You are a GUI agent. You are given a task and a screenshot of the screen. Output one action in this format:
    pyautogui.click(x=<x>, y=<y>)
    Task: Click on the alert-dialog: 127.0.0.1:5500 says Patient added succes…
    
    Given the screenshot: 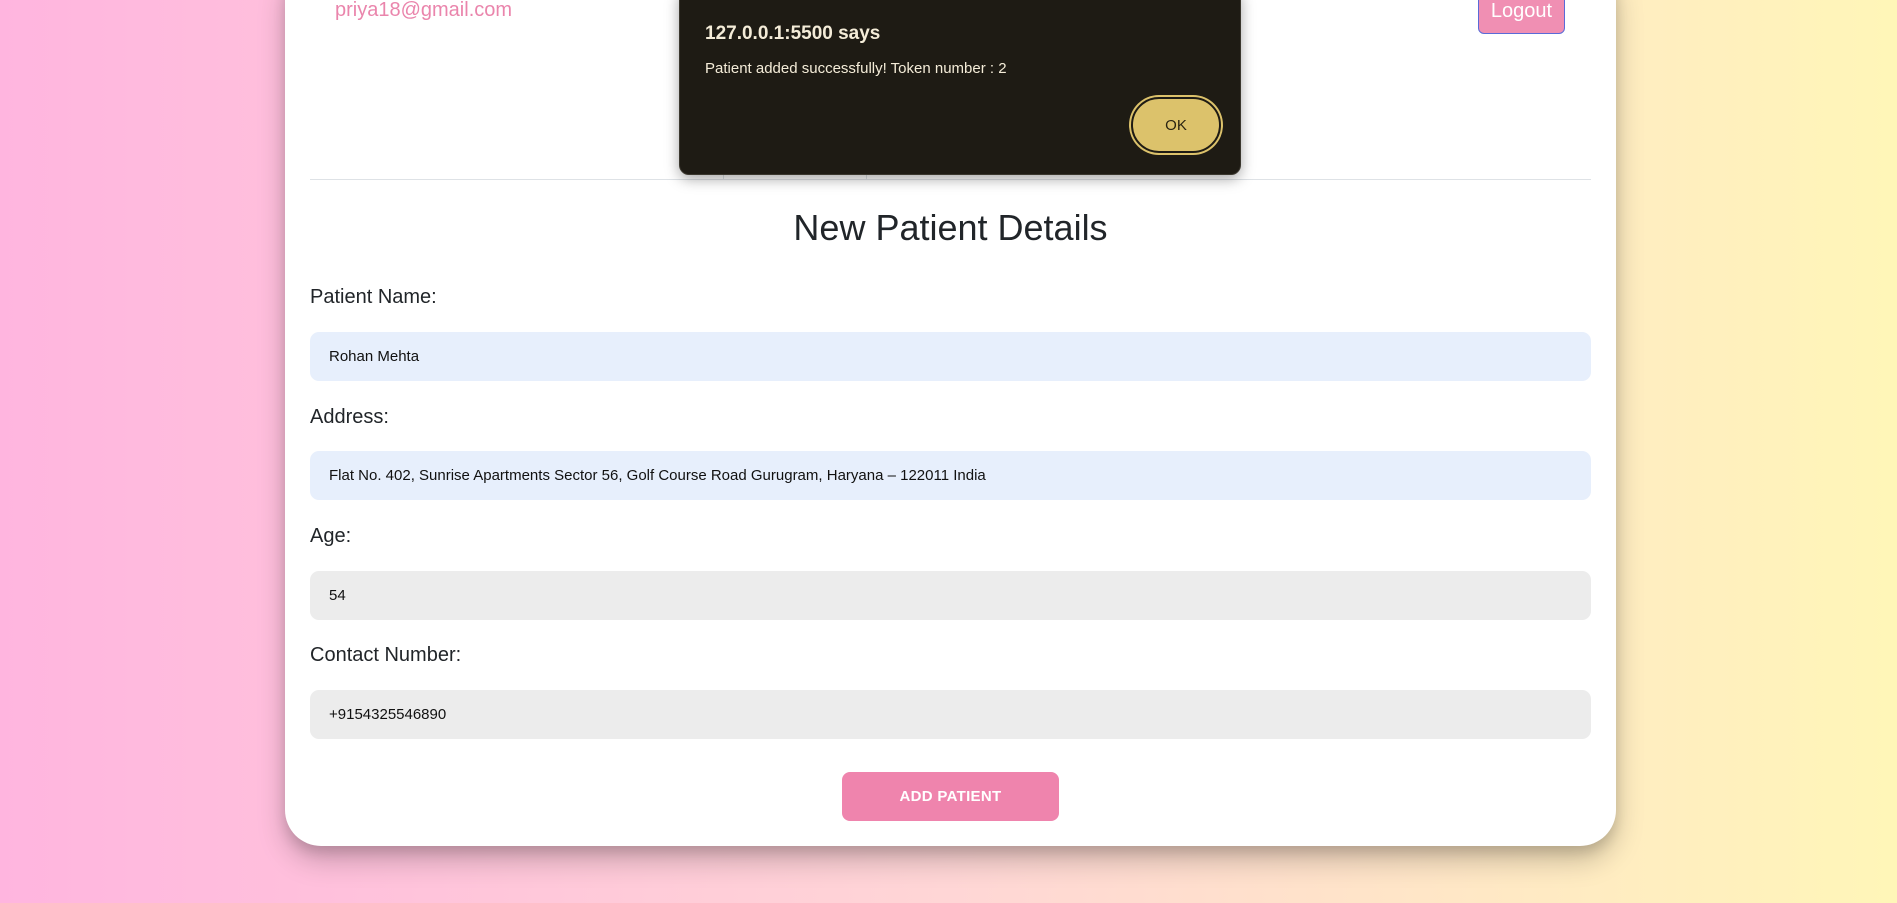 What is the action you would take?
    pyautogui.click(x=960, y=87)
    